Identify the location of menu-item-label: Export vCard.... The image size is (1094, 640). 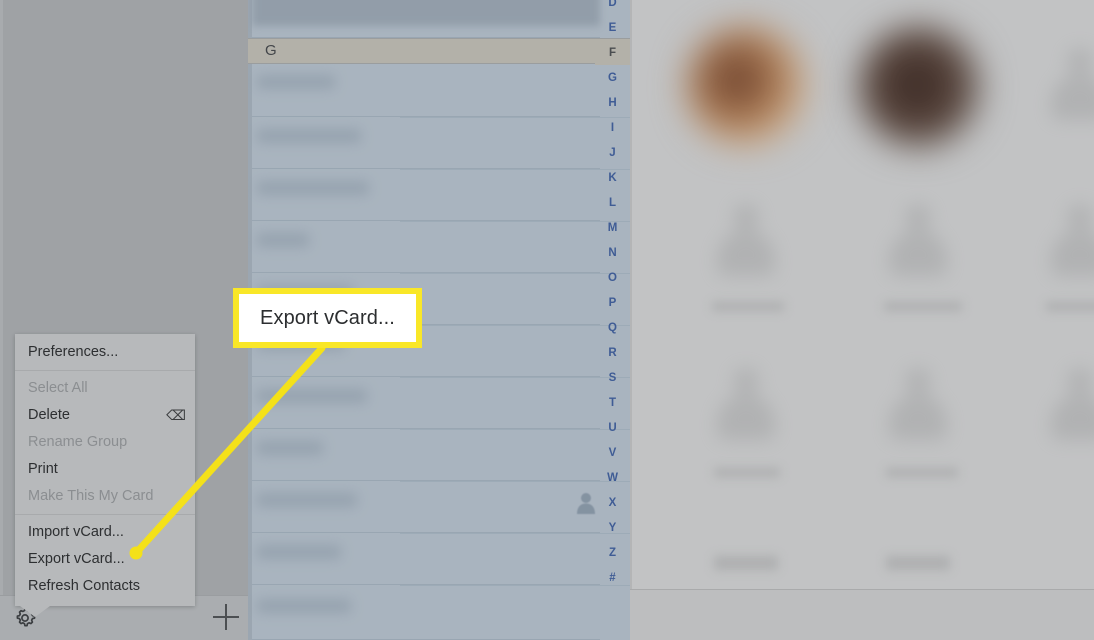
(76, 559).